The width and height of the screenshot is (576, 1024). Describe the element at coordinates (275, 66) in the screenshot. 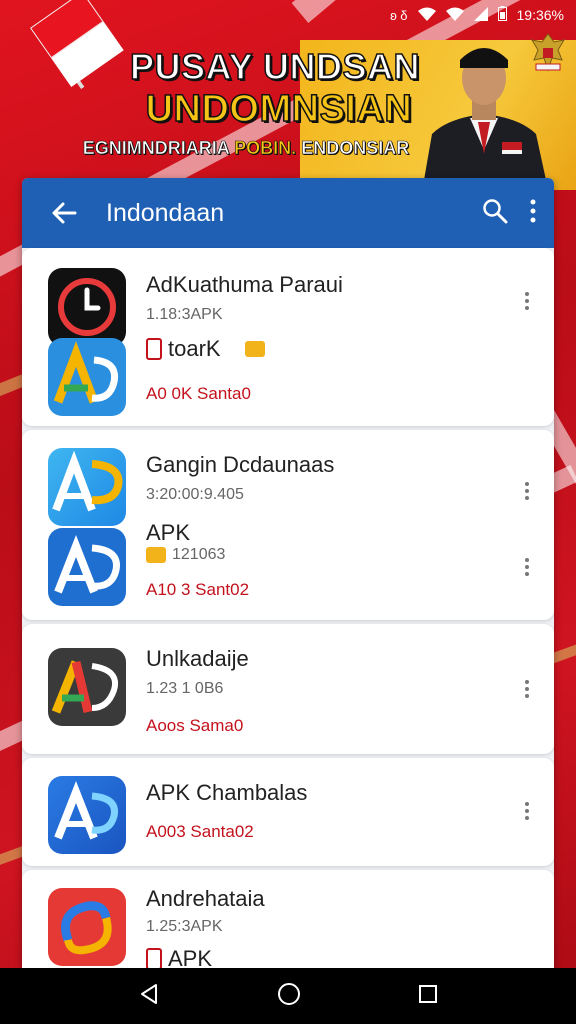

I see `banner-title-line1: PUSAY UNDSAN` at that location.